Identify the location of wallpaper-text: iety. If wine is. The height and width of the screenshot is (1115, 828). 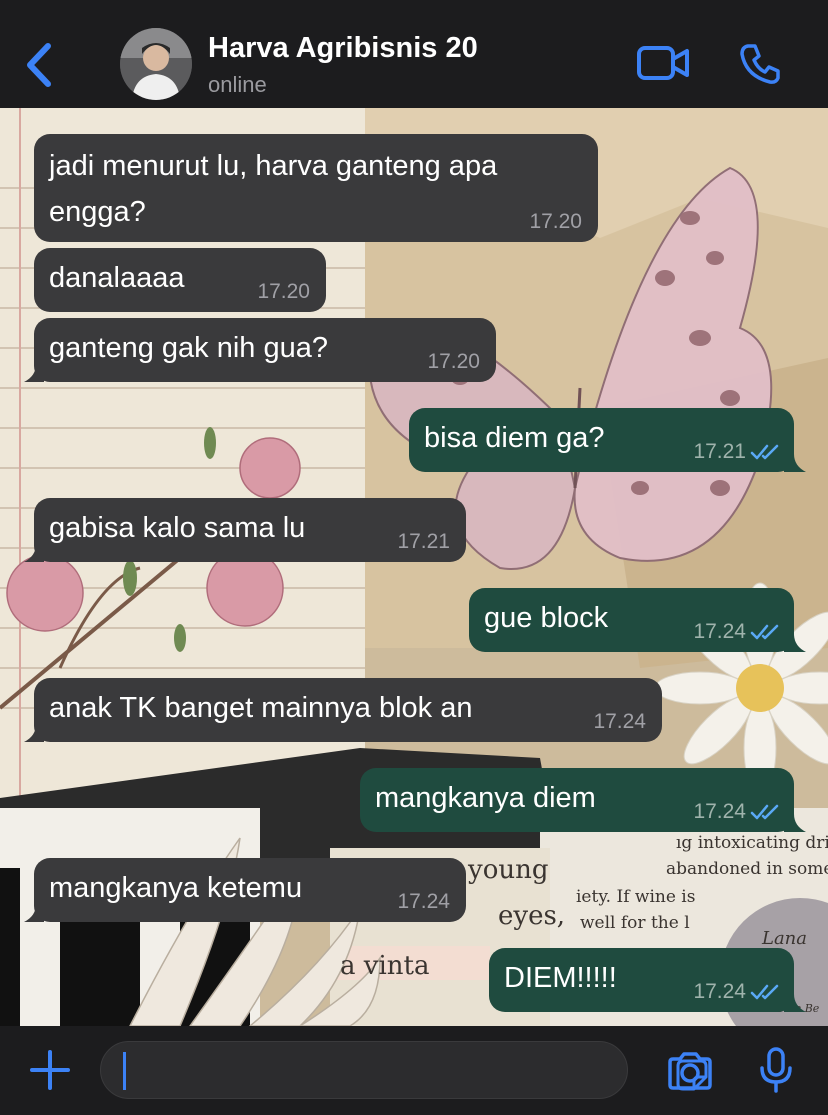
(635, 897).